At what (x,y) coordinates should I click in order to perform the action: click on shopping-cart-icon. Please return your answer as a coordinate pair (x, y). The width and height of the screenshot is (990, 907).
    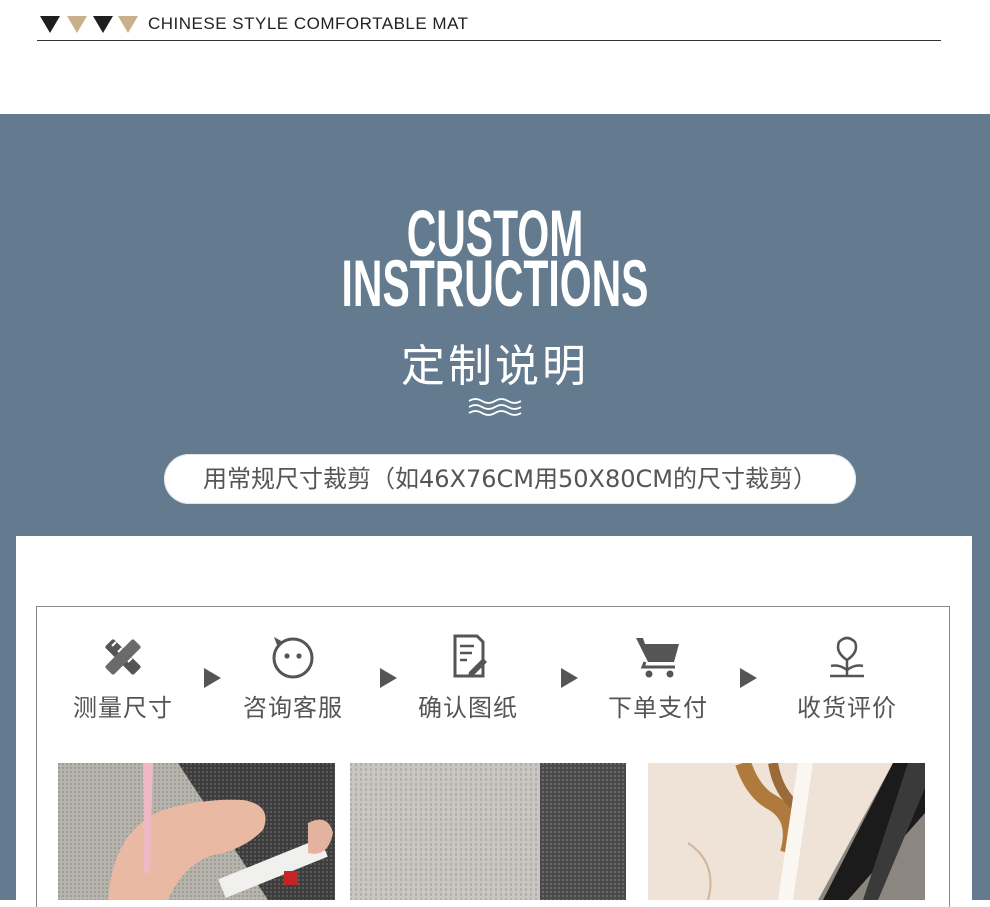
    Looking at the image, I should click on (657, 658).